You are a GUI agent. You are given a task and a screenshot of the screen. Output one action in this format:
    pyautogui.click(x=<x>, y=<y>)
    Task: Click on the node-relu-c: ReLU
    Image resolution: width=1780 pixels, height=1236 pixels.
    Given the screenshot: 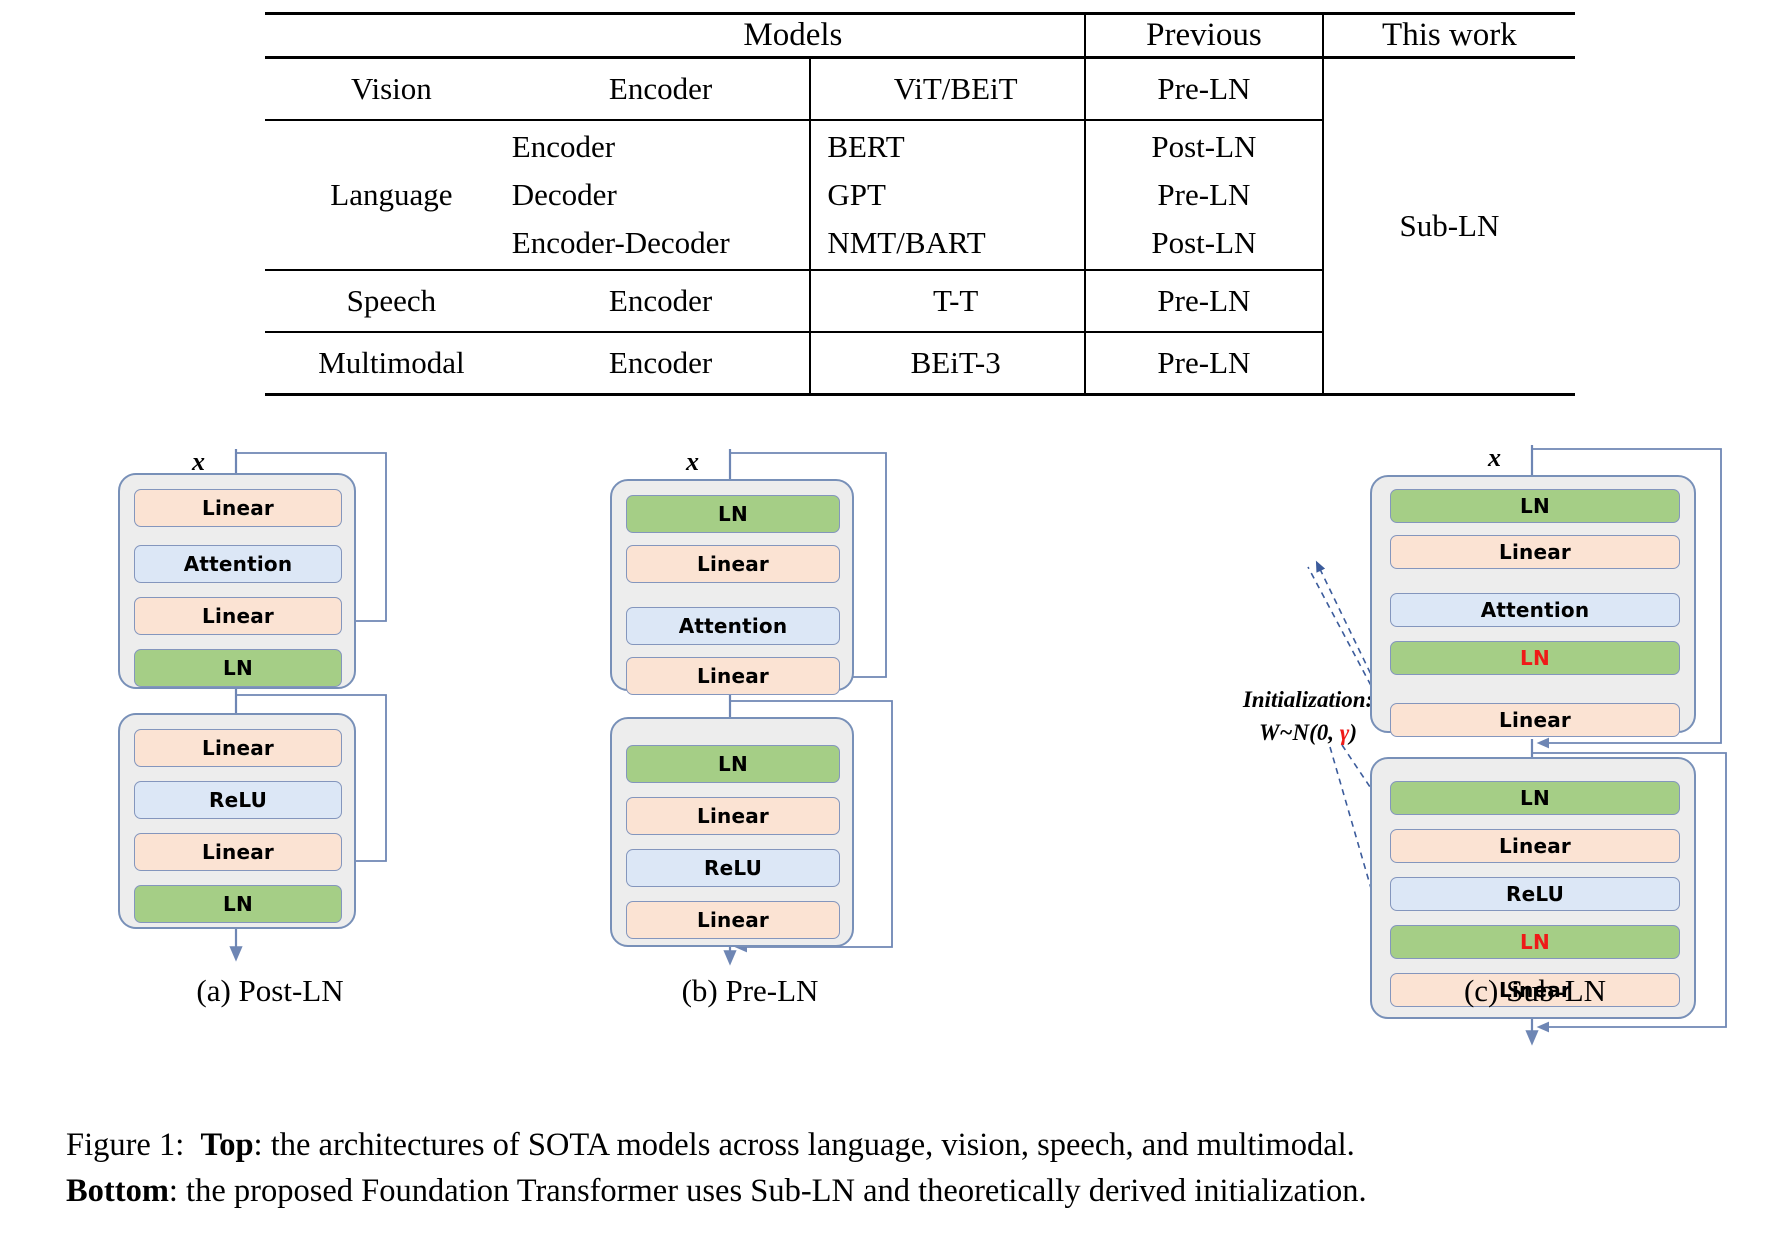 What is the action you would take?
    pyautogui.click(x=1535, y=894)
    